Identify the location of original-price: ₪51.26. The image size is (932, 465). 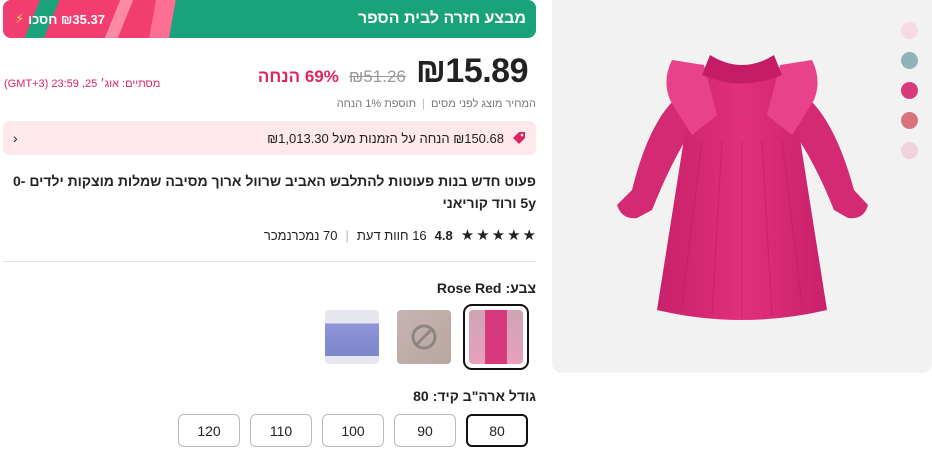
(377, 76).